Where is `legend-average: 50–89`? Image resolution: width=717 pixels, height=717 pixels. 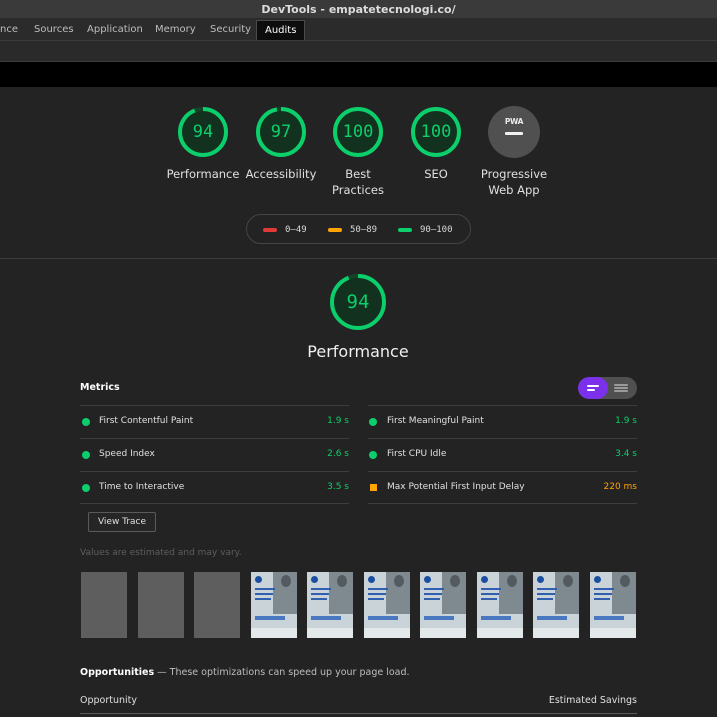
legend-average: 50–89 is located at coordinates (352, 230).